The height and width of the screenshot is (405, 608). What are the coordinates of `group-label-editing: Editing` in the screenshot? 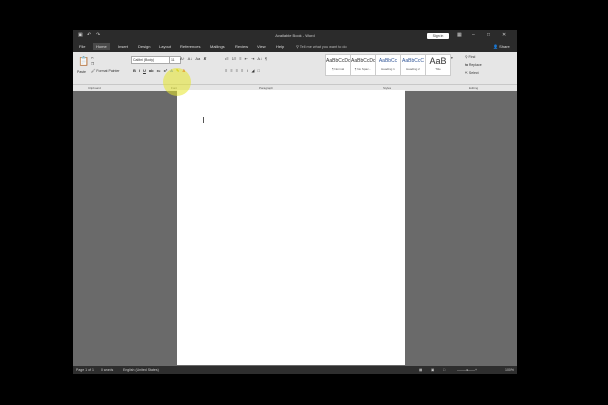 It's located at (474, 88).